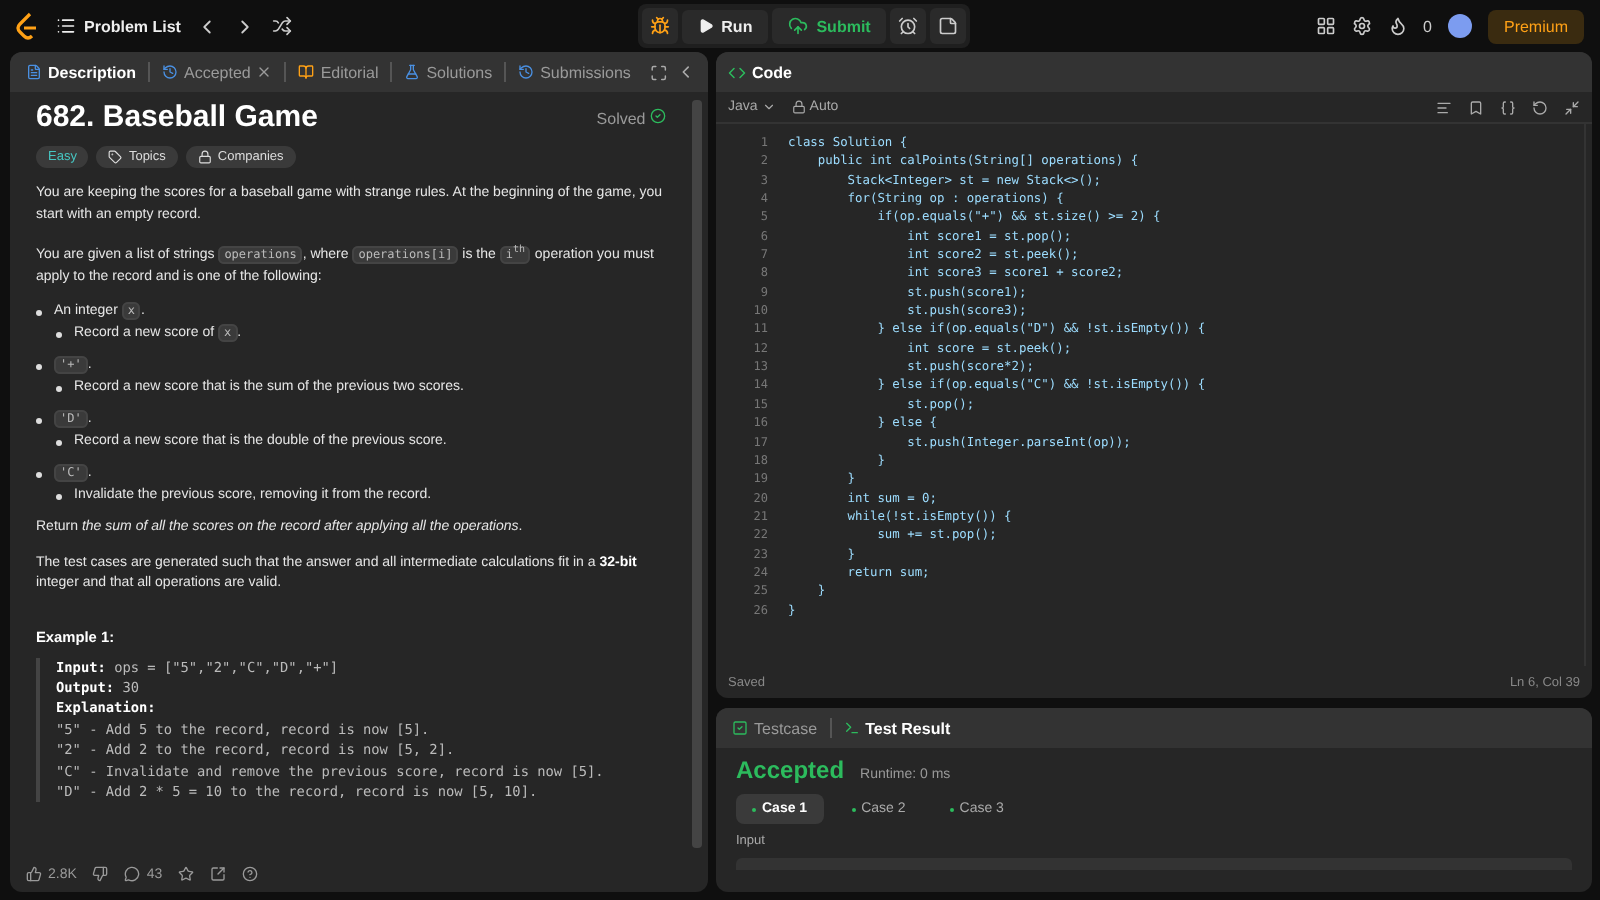  Describe the element at coordinates (768, 107) in the screenshot. I see `chevron-down-icon` at that location.